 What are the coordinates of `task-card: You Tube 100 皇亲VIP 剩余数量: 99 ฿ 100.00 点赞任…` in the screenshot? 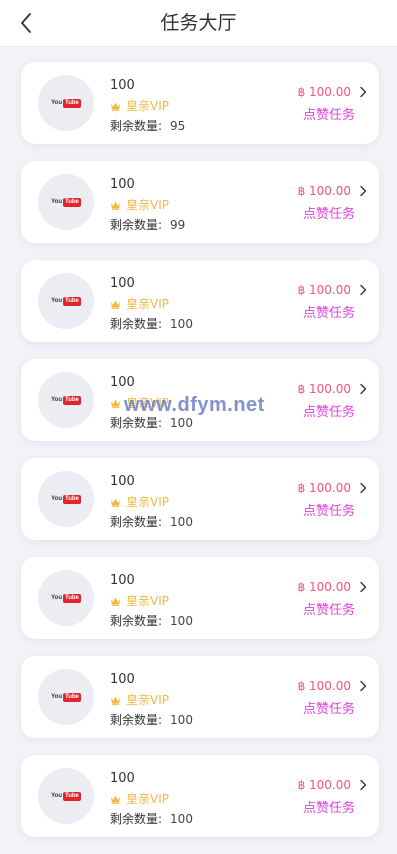 It's located at (200, 202).